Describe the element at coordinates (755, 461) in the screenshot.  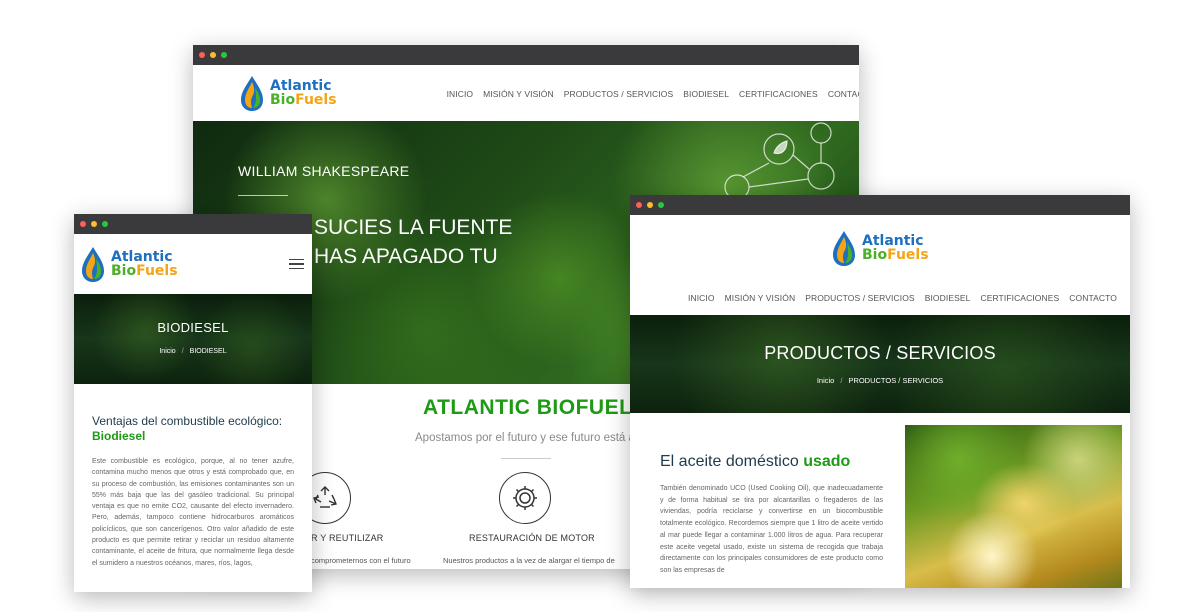
I see `article-heading: El aceite doméstico usado` at that location.